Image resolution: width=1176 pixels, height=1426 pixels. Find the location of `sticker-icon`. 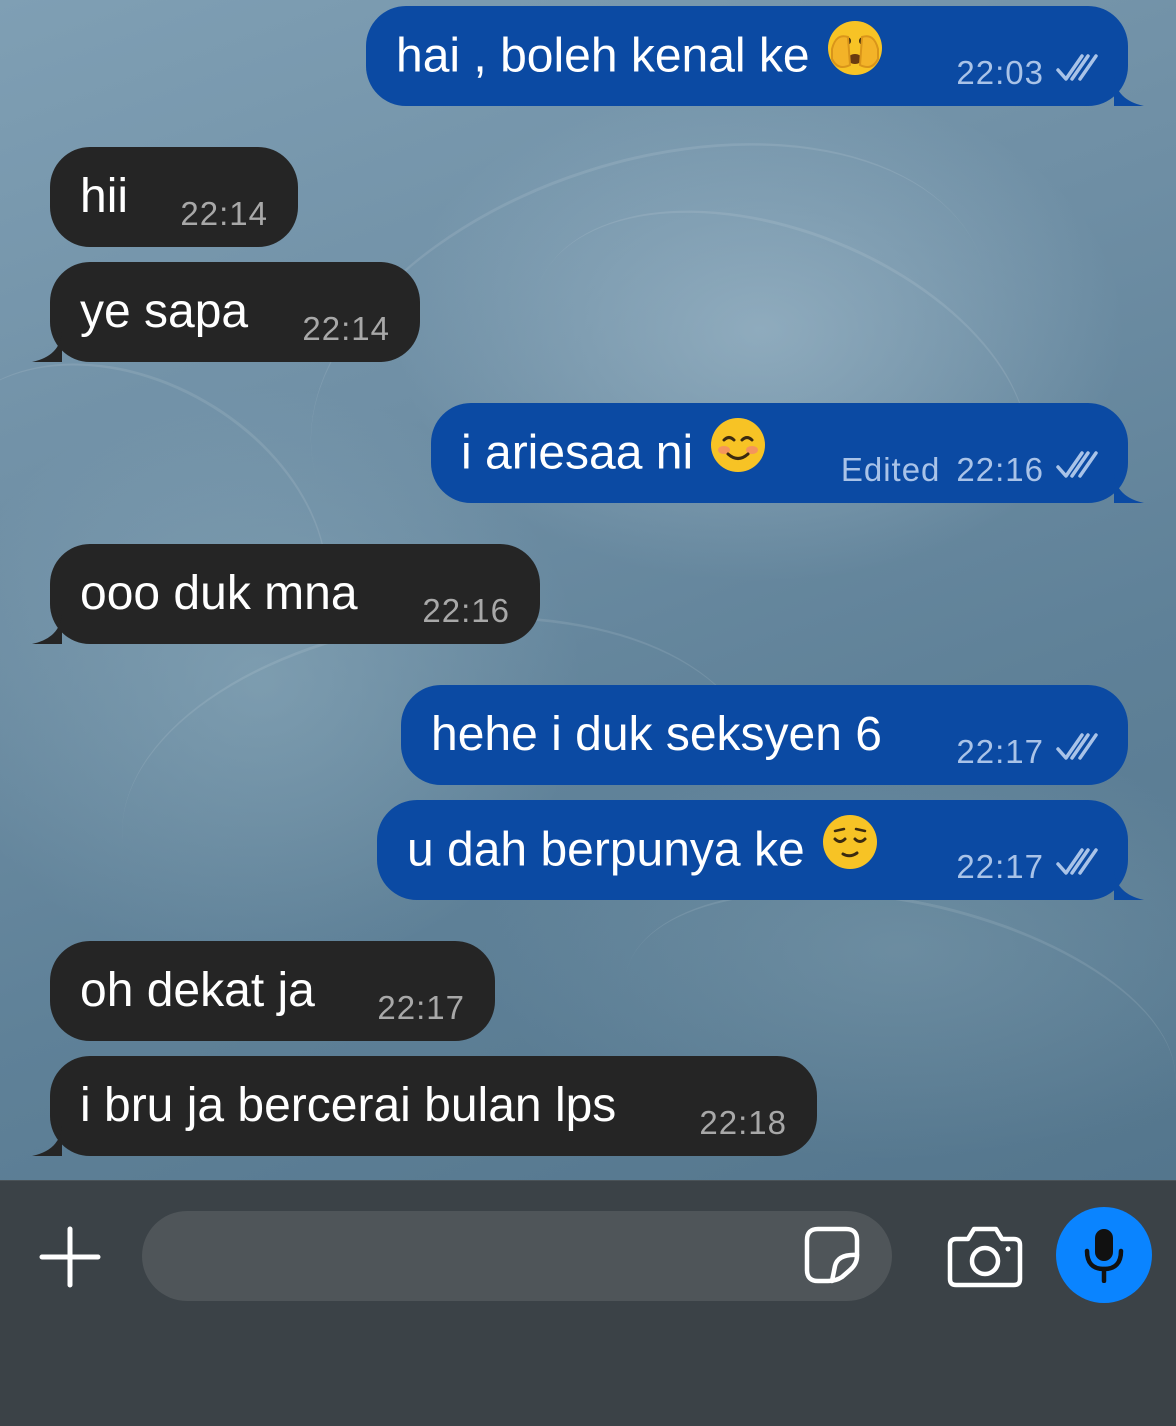

sticker-icon is located at coordinates (832, 1255).